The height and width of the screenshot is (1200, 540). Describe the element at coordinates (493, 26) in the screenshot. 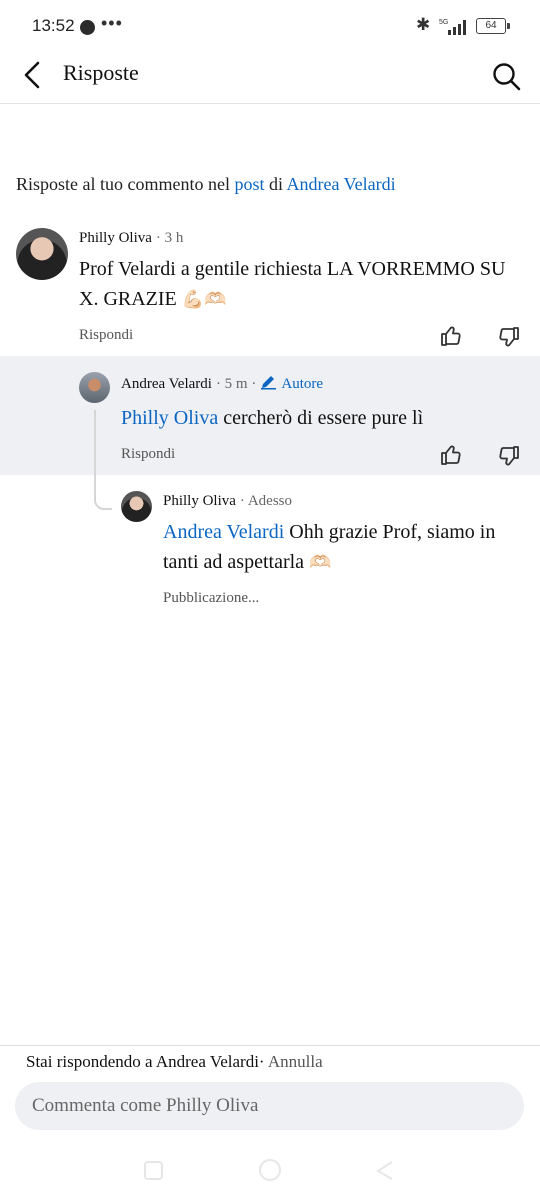

I see `battery-icon: 64` at that location.